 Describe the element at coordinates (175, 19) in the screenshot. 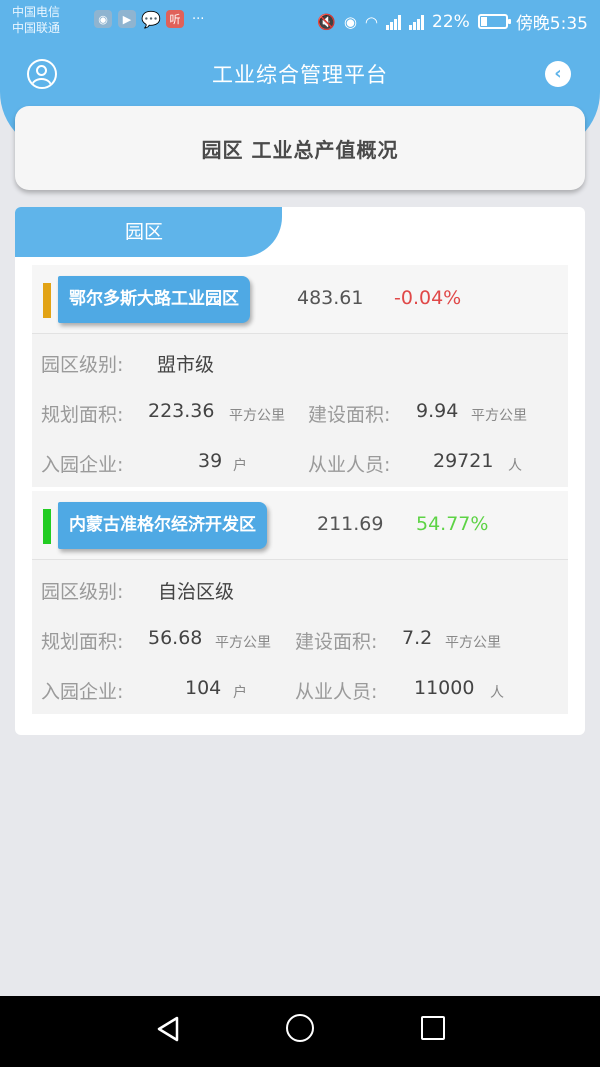

I see `listen-notification-icon: 听` at that location.